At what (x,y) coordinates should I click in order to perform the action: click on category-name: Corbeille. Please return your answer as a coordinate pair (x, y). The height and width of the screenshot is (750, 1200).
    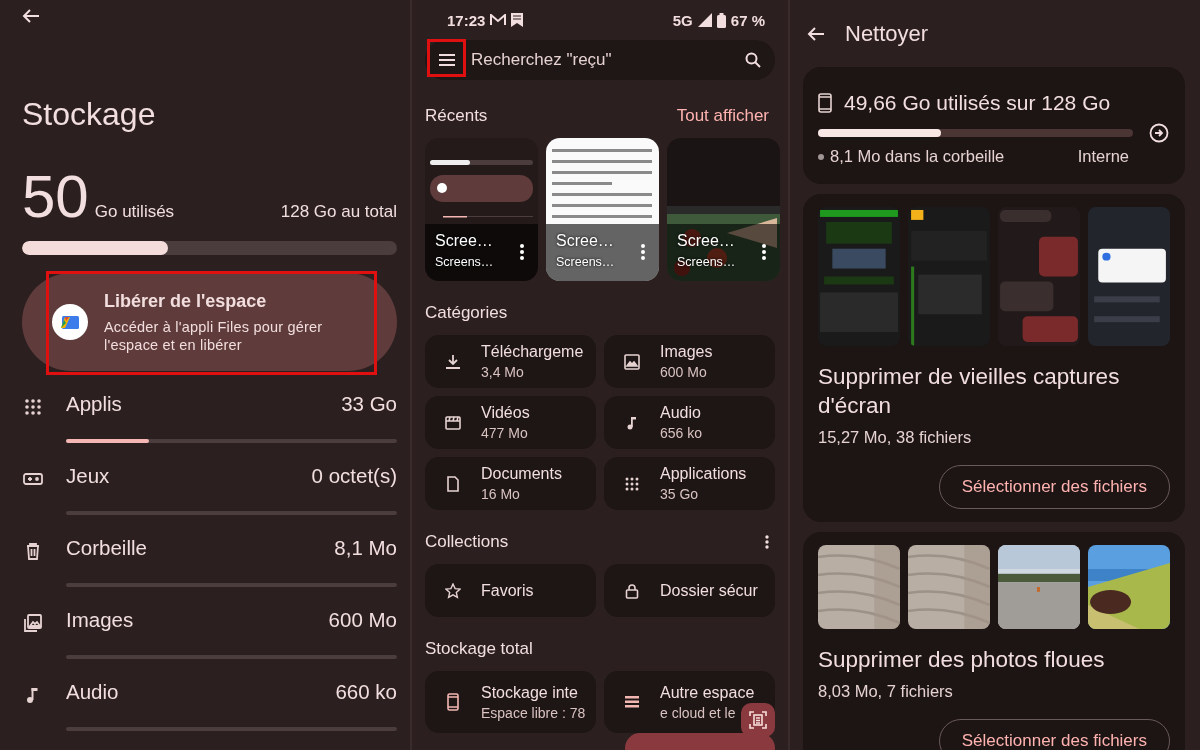
    Looking at the image, I should click on (106, 548).